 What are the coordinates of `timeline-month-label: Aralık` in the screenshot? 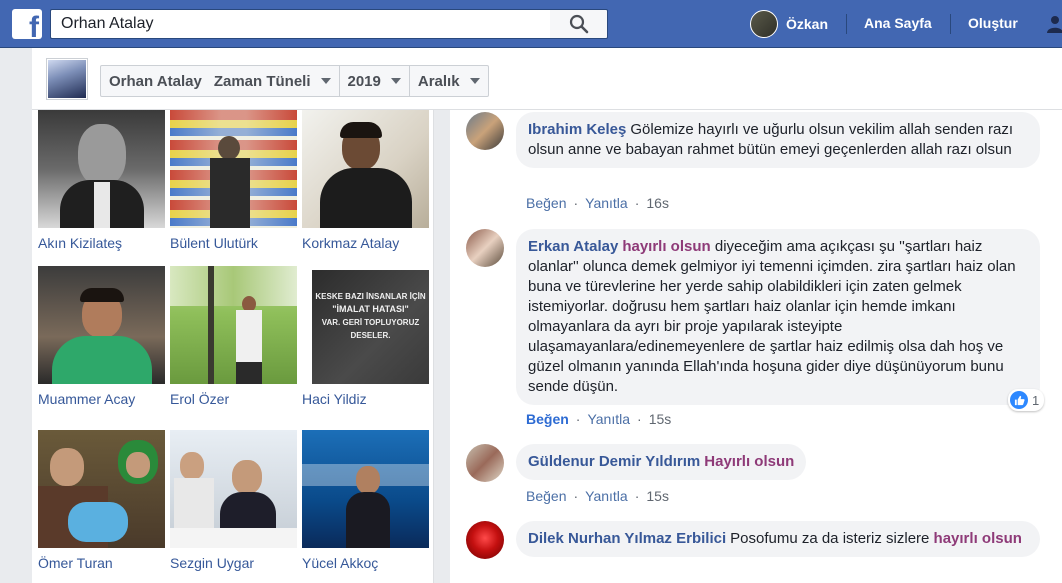 It's located at (438, 81).